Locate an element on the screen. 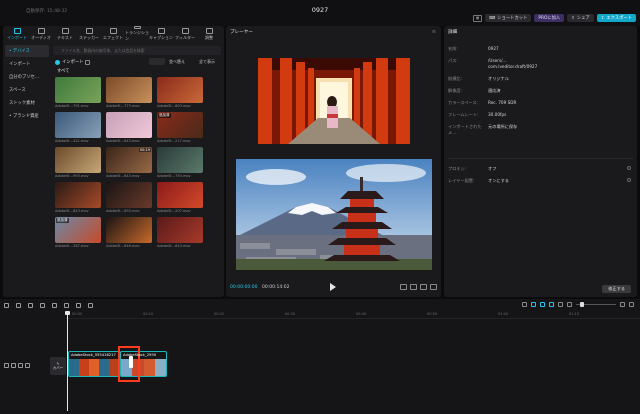 This screenshot has width=640, height=414. share-button: ⇪ シェア is located at coordinates (580, 18).